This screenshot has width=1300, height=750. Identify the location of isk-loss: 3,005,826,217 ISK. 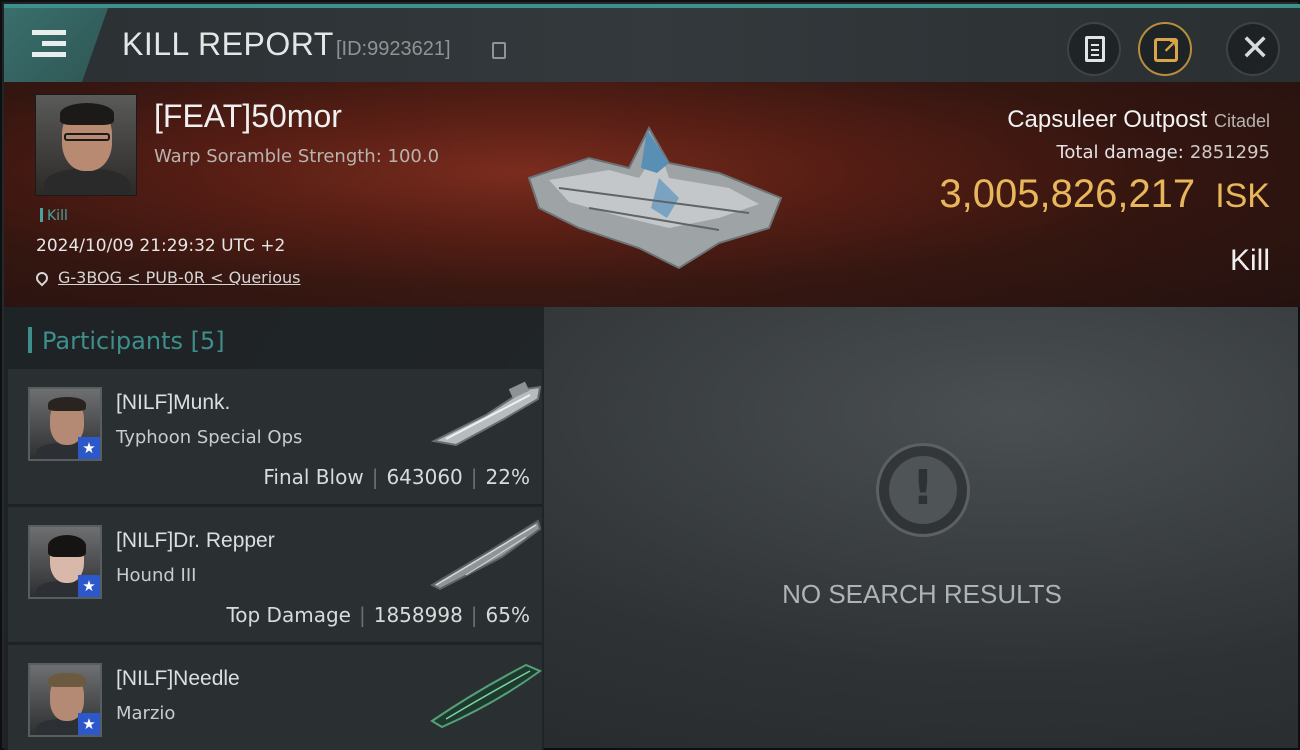
(1104, 194).